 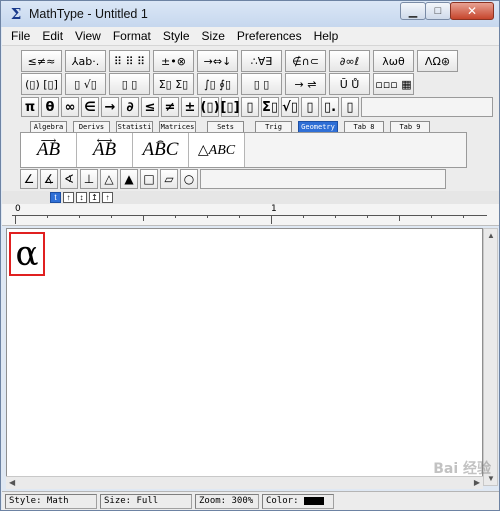 What do you see at coordinates (190, 107) in the screenshot?
I see `plus-minus-symbol-button: ±` at bounding box center [190, 107].